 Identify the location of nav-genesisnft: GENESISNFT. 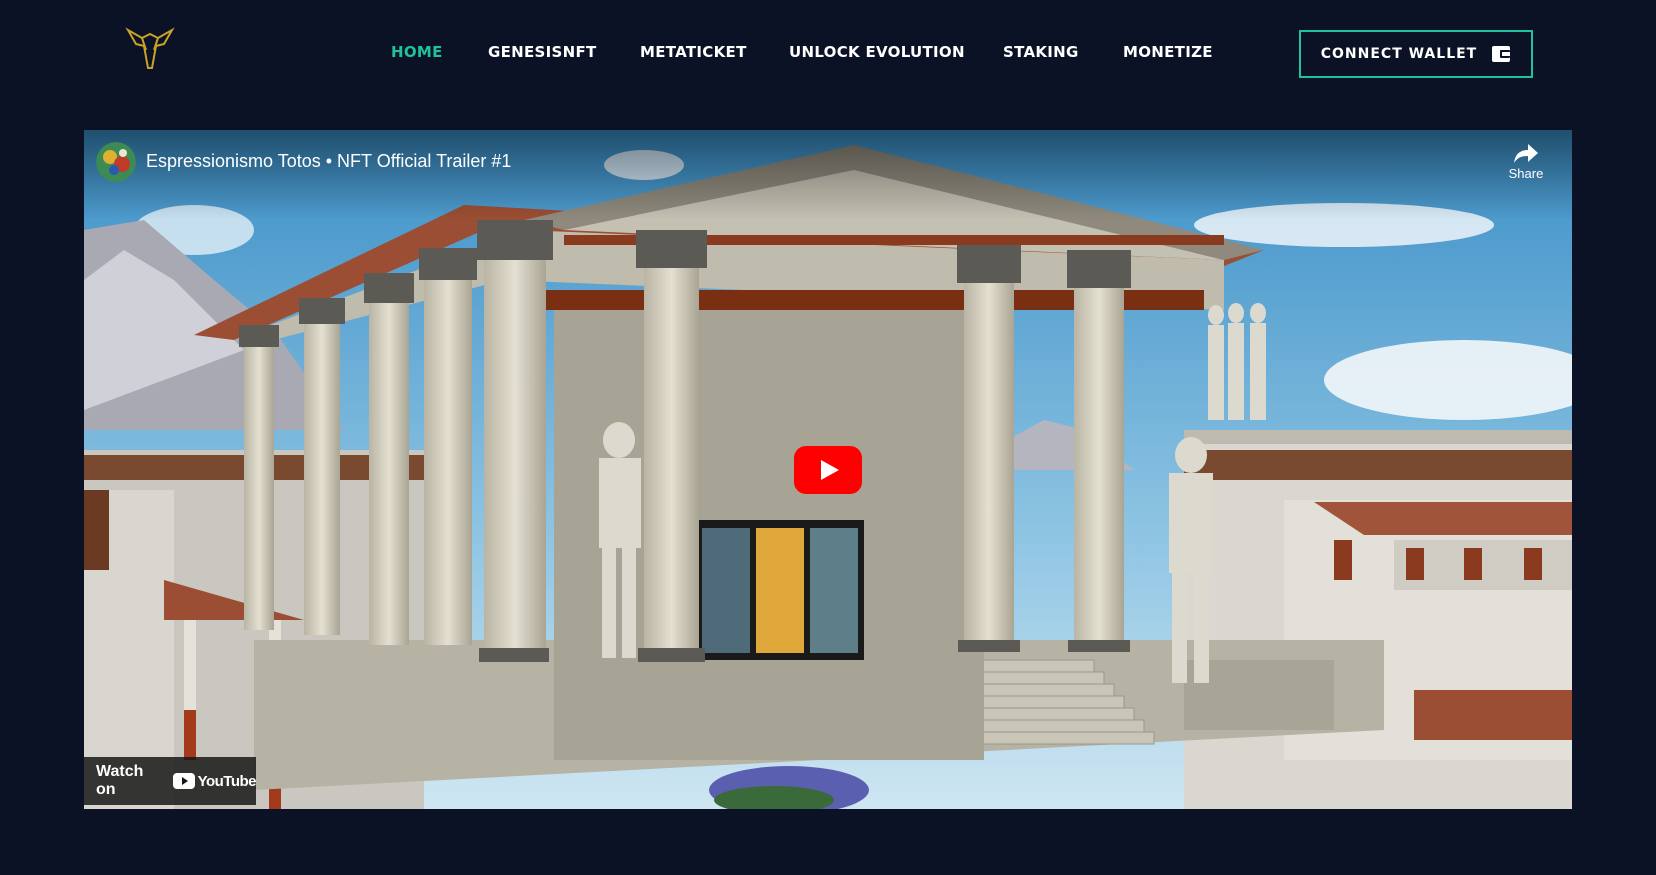
(542, 52).